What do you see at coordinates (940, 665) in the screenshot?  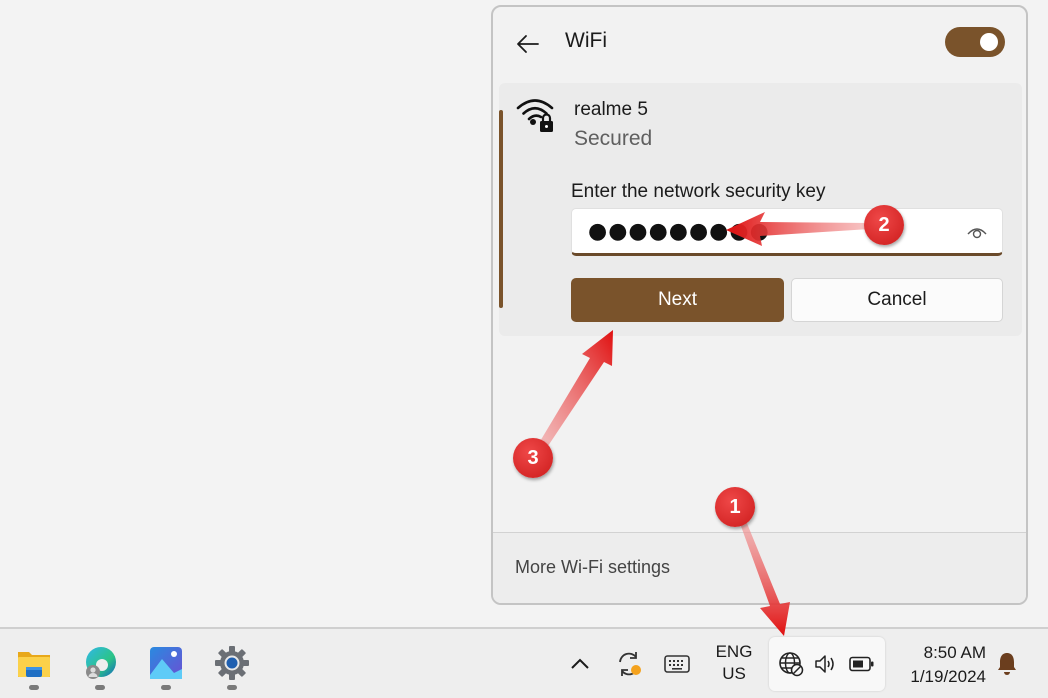 I see `clock-button: 8:50 AM 1/19/2024` at bounding box center [940, 665].